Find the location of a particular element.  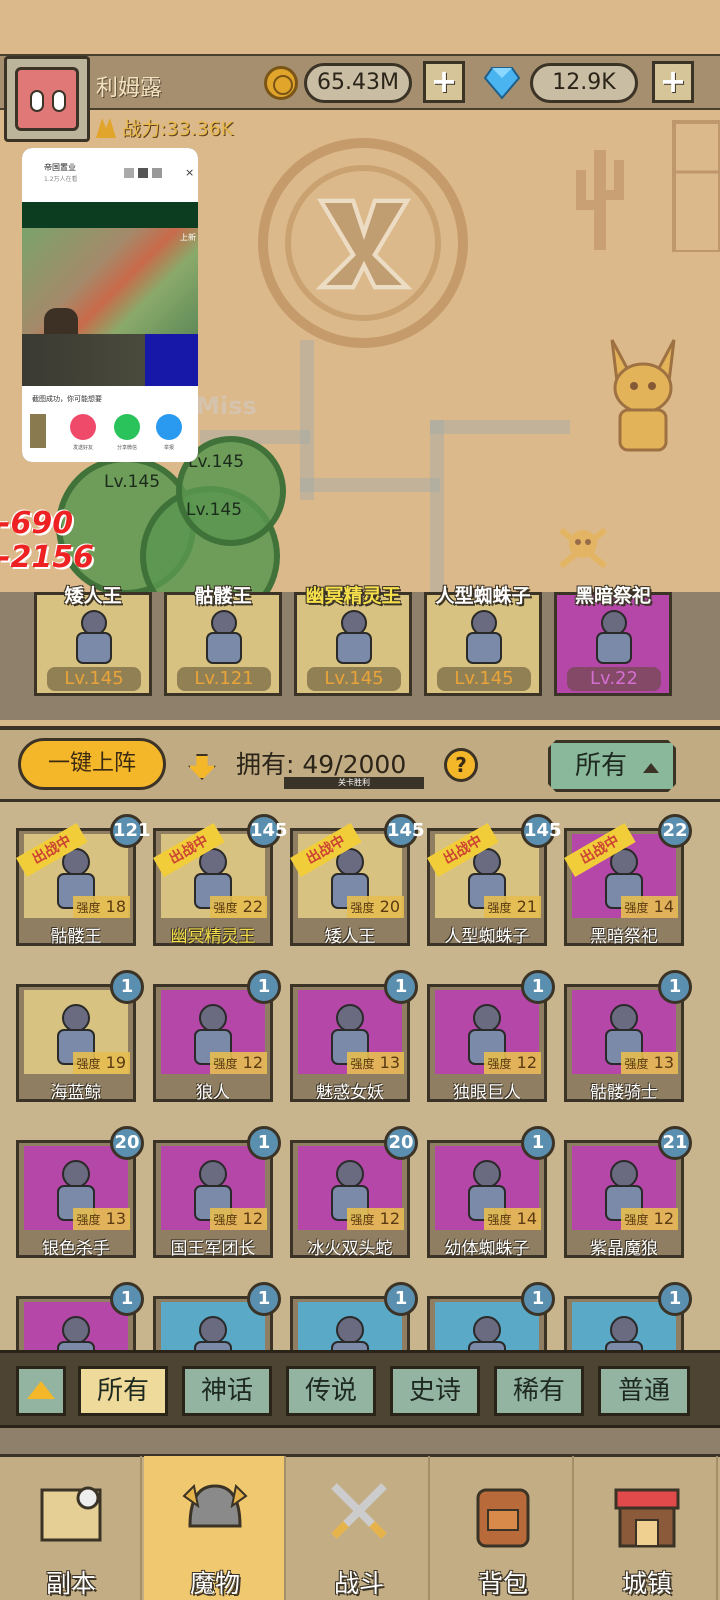

monster-card: 出战中 强度 20 矮人王 145 is located at coordinates (357, 880).